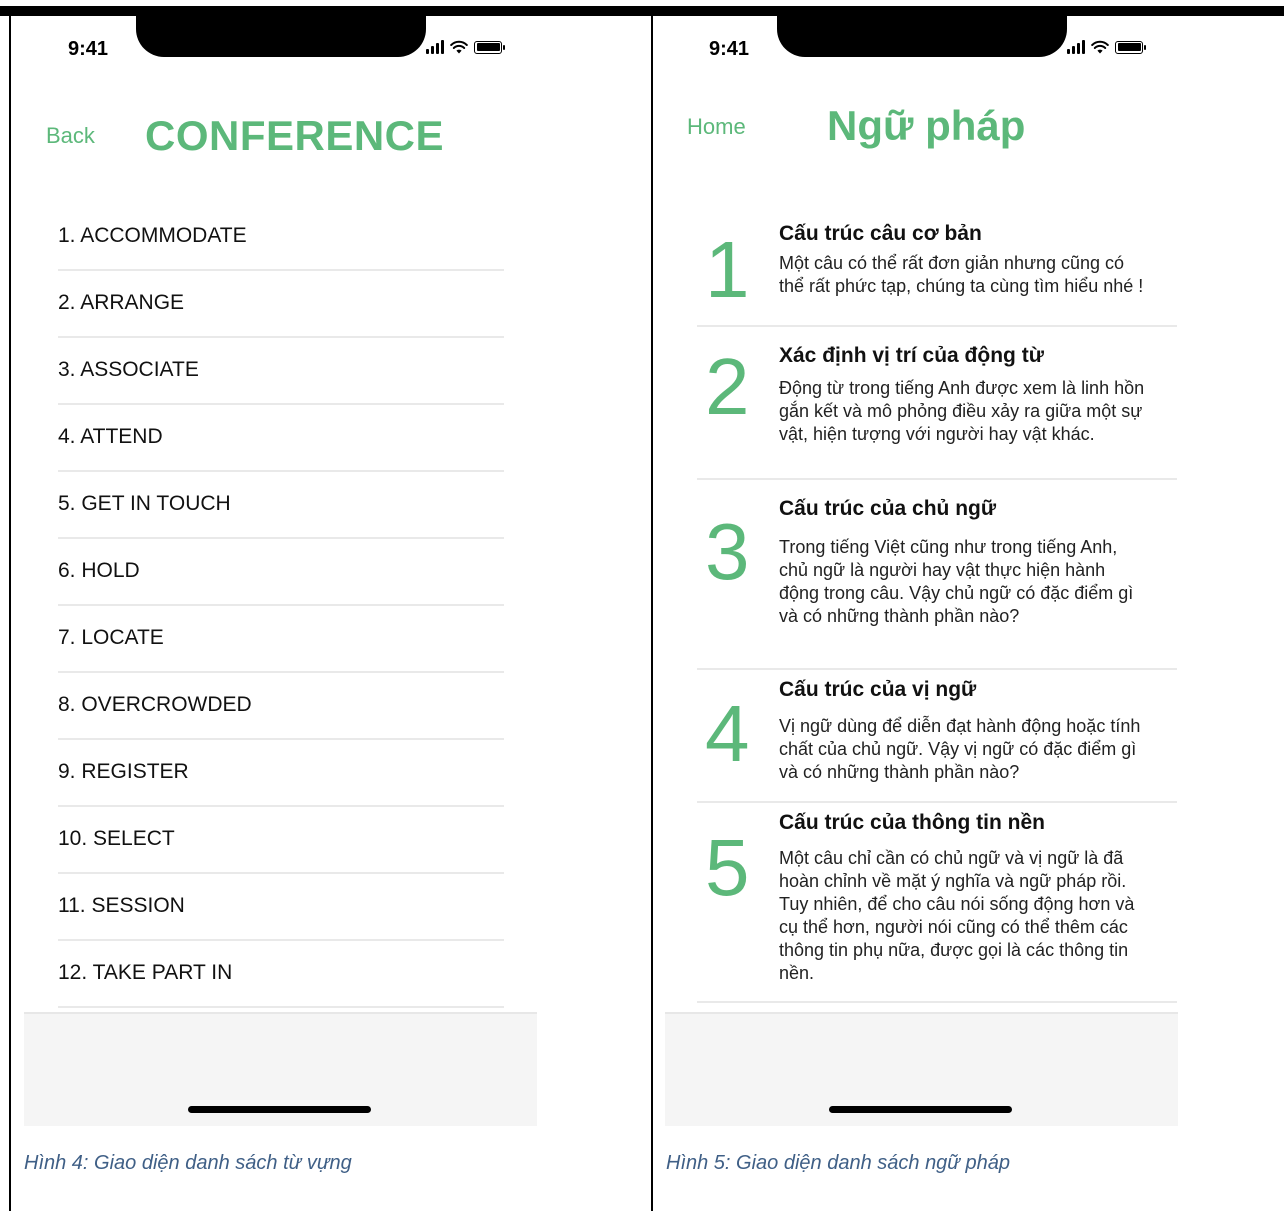 The width and height of the screenshot is (1284, 1211). I want to click on top-rule, so click(642, 11).